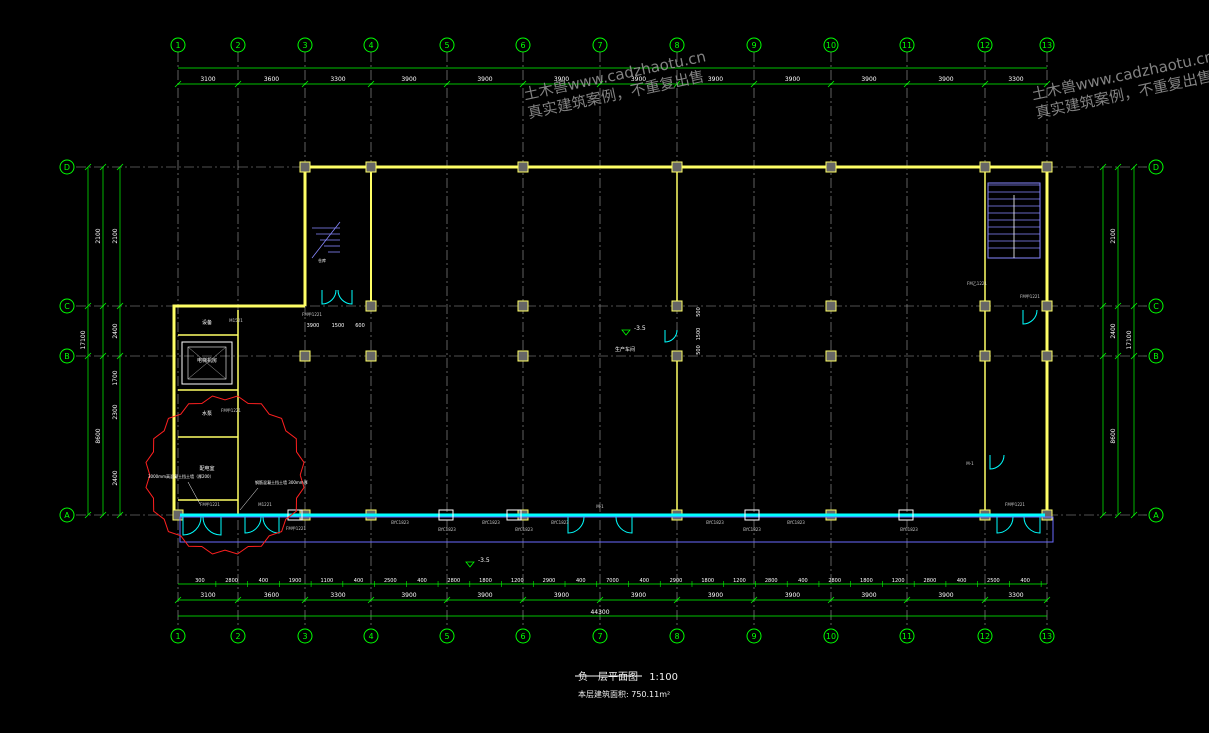 This screenshot has height=733, width=1209. Describe the element at coordinates (304, 45) in the screenshot. I see `axis-bubble-label: 3` at that location.